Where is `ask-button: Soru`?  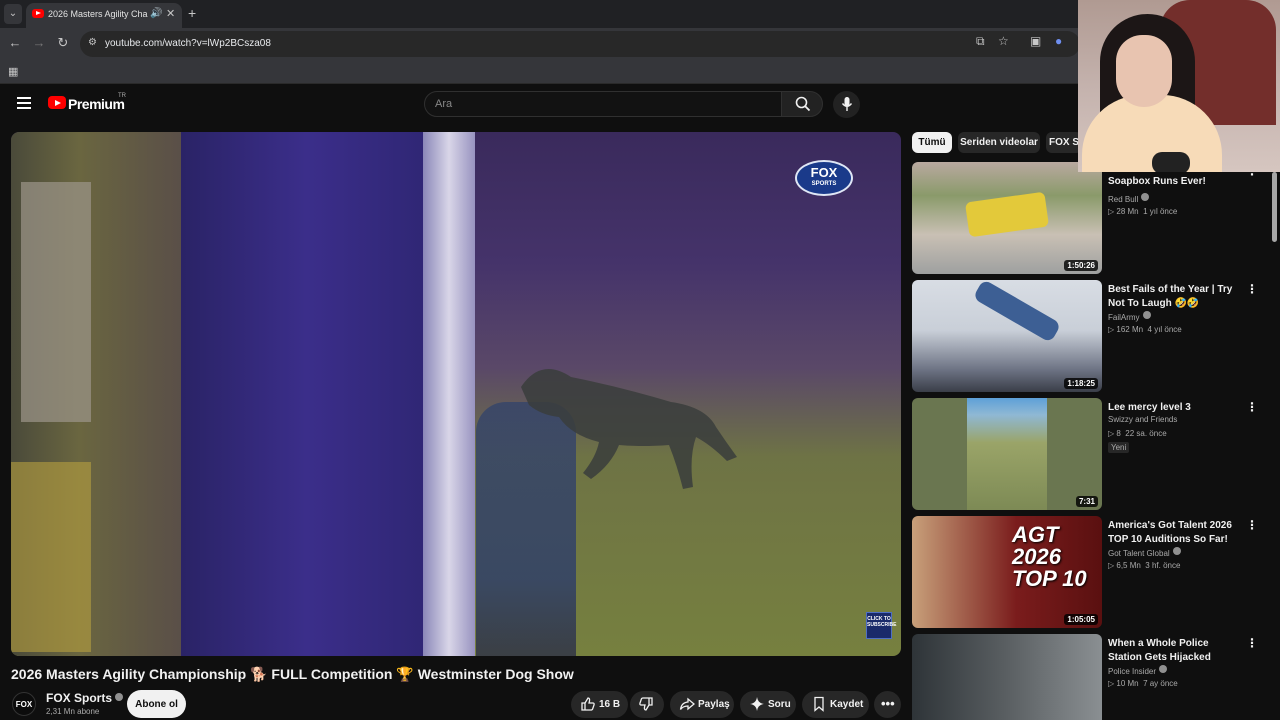
ask-button: Soru is located at coordinates (768, 704).